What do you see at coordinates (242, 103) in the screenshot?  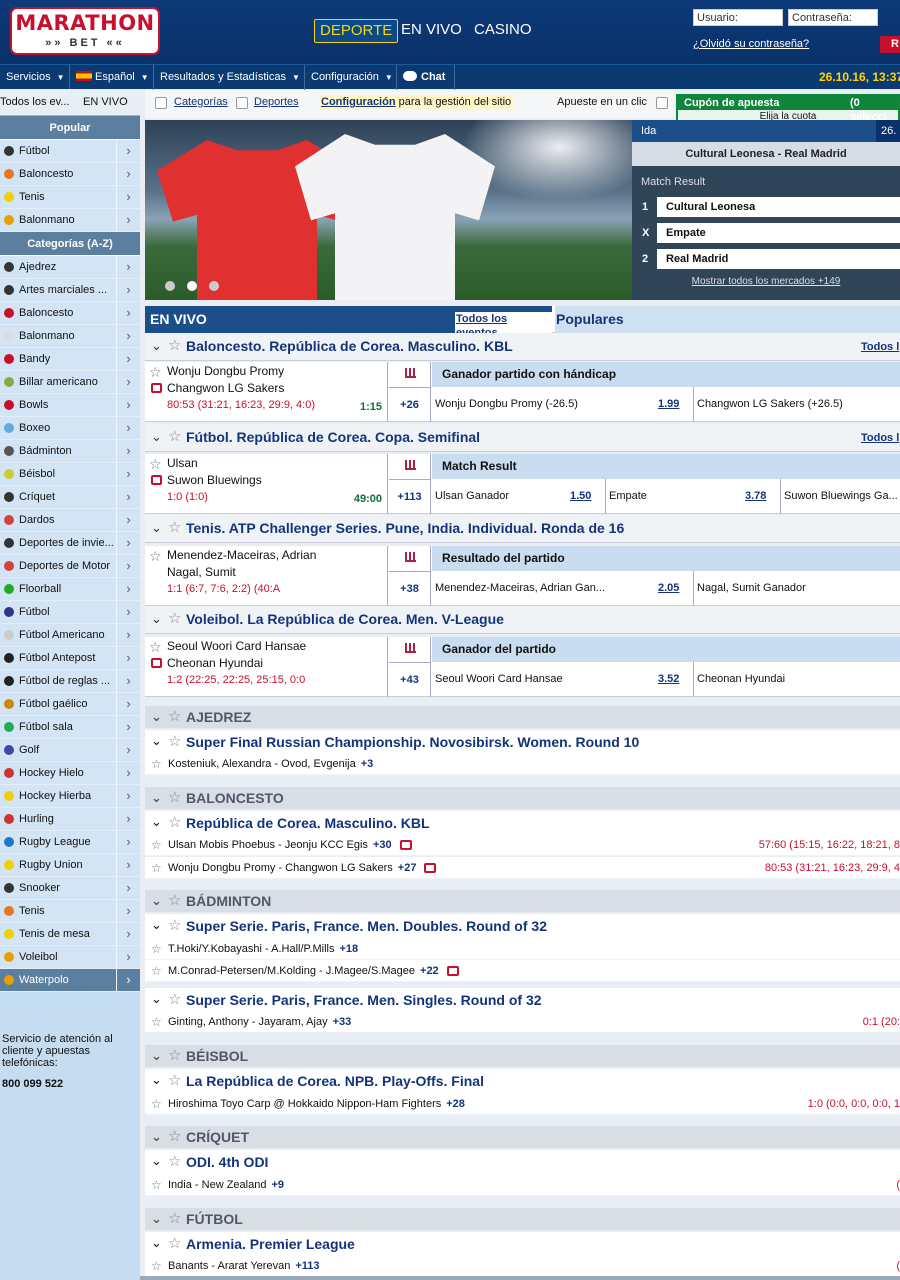 I see `deportes-checkbox` at bounding box center [242, 103].